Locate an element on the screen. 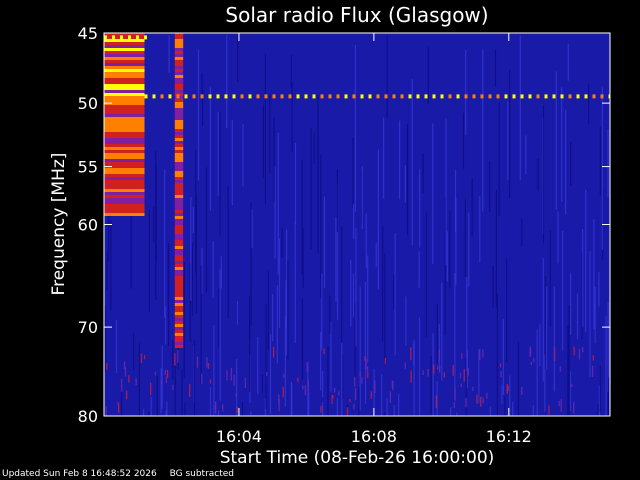 The width and height of the screenshot is (640, 480). y-tick-label: 50 is located at coordinates (88, 103).